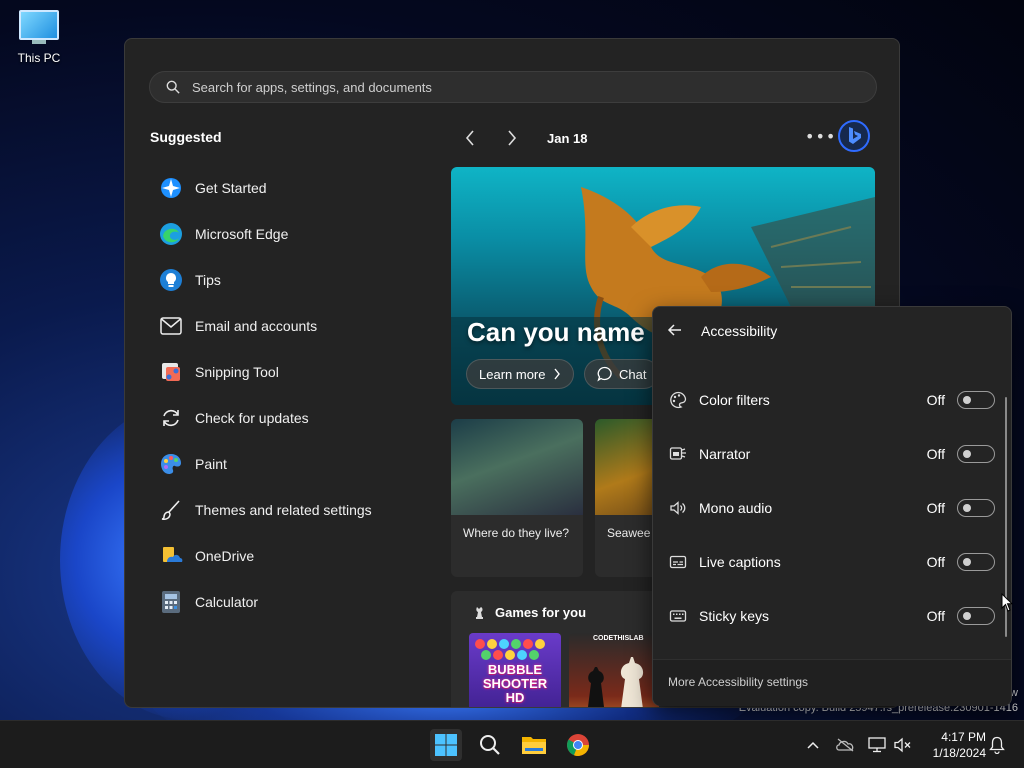  I want to click on captions-icon, so click(678, 562).